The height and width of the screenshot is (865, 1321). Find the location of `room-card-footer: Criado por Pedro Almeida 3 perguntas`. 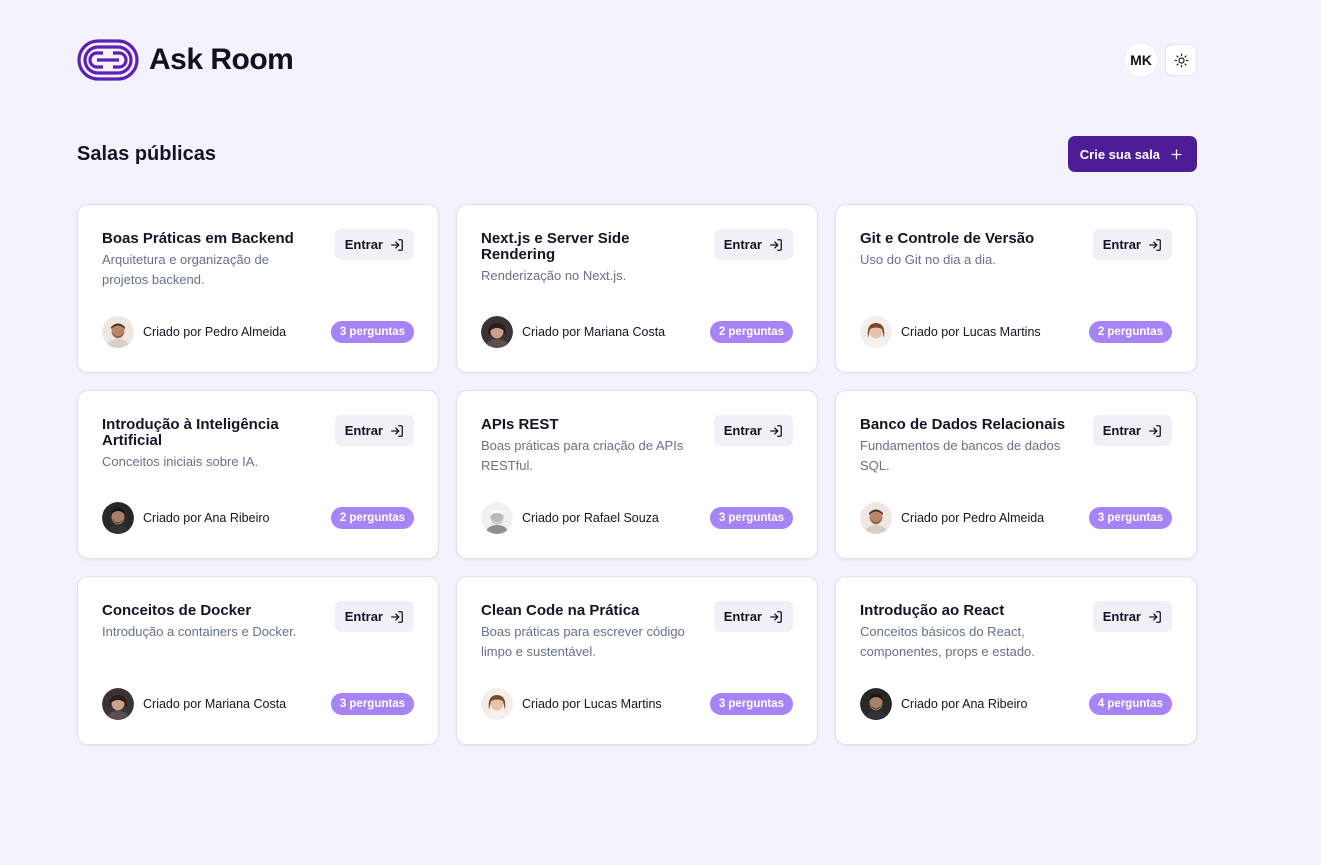

room-card-footer: Criado por Pedro Almeida 3 perguntas is located at coordinates (258, 332).